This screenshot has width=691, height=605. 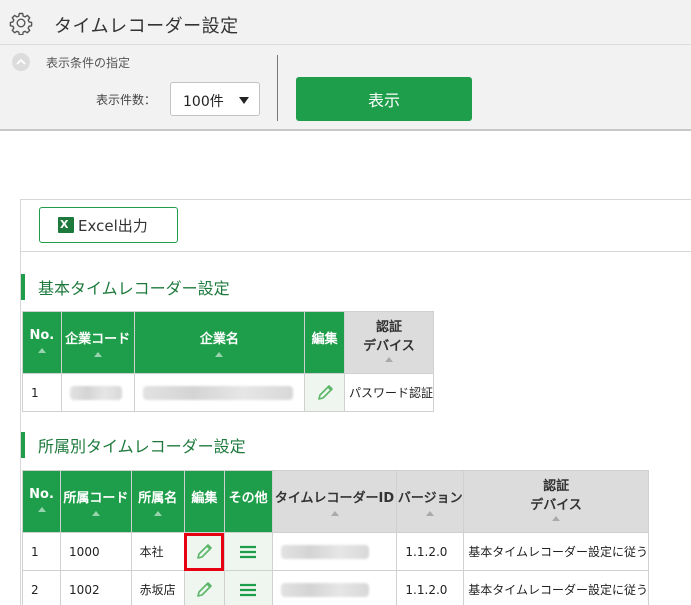 What do you see at coordinates (356, 226) in the screenshot?
I see `panel-toolbar: X Excel出力` at bounding box center [356, 226].